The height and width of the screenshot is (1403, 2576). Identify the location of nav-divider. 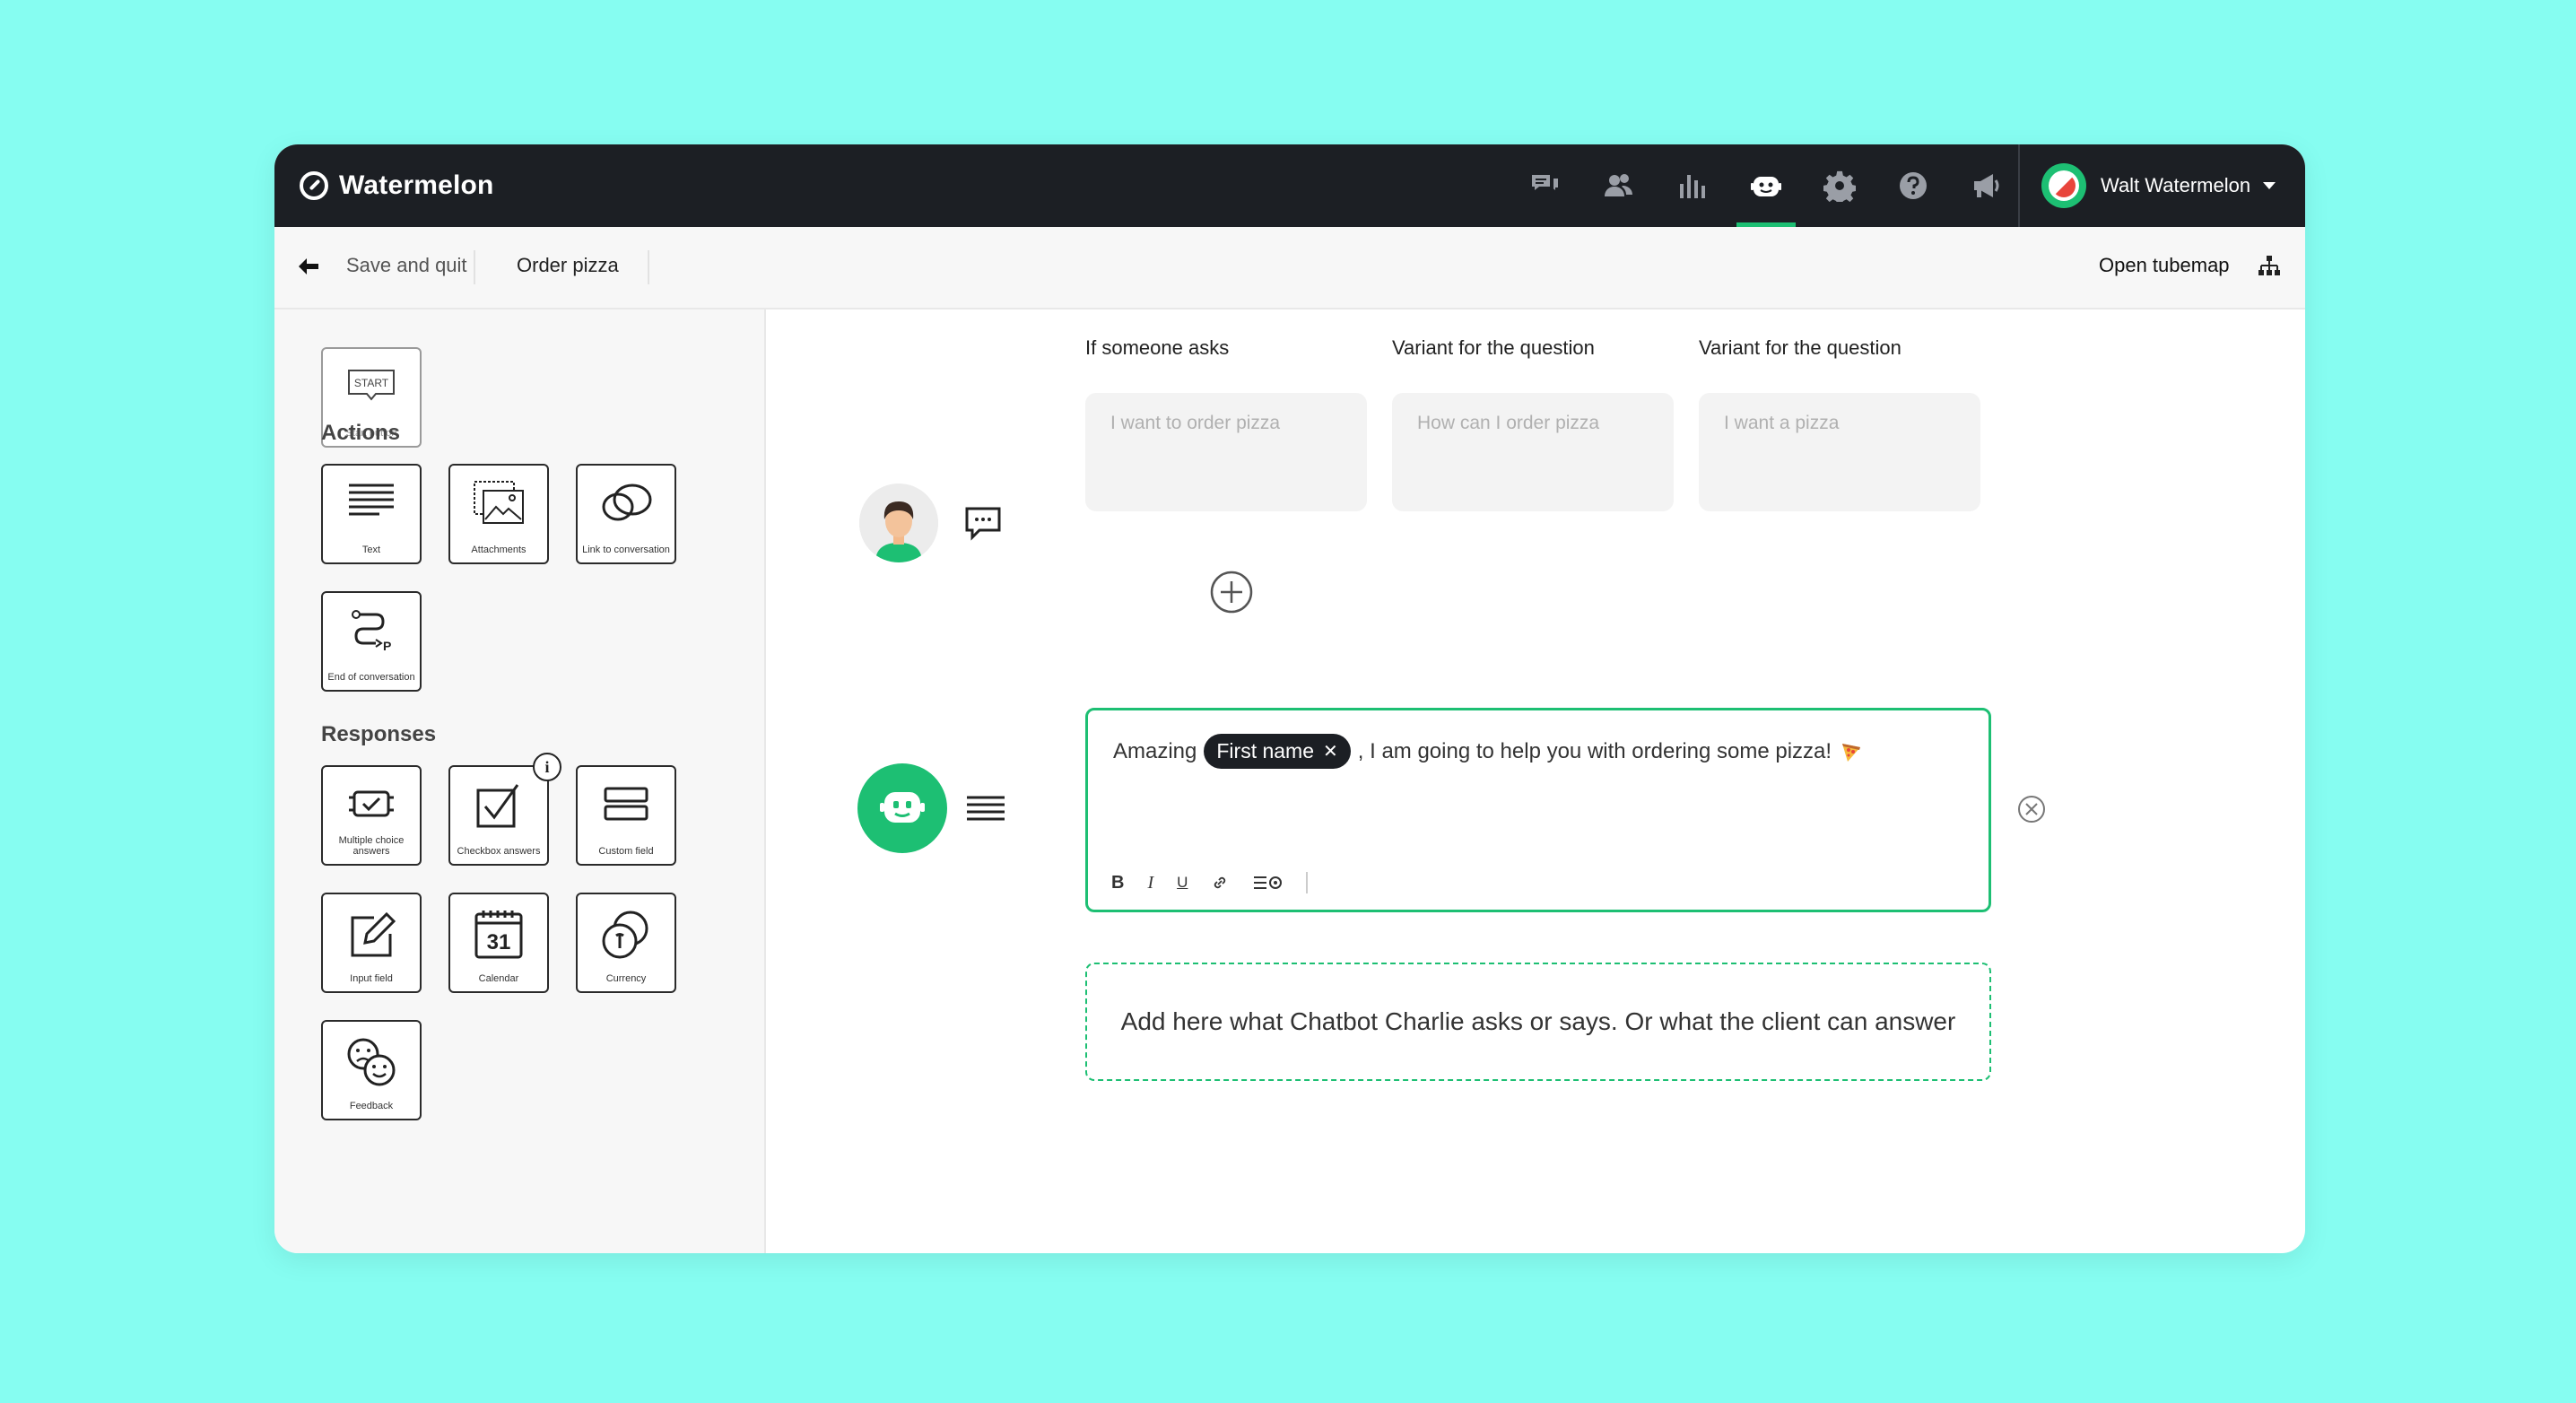
(2019, 185).